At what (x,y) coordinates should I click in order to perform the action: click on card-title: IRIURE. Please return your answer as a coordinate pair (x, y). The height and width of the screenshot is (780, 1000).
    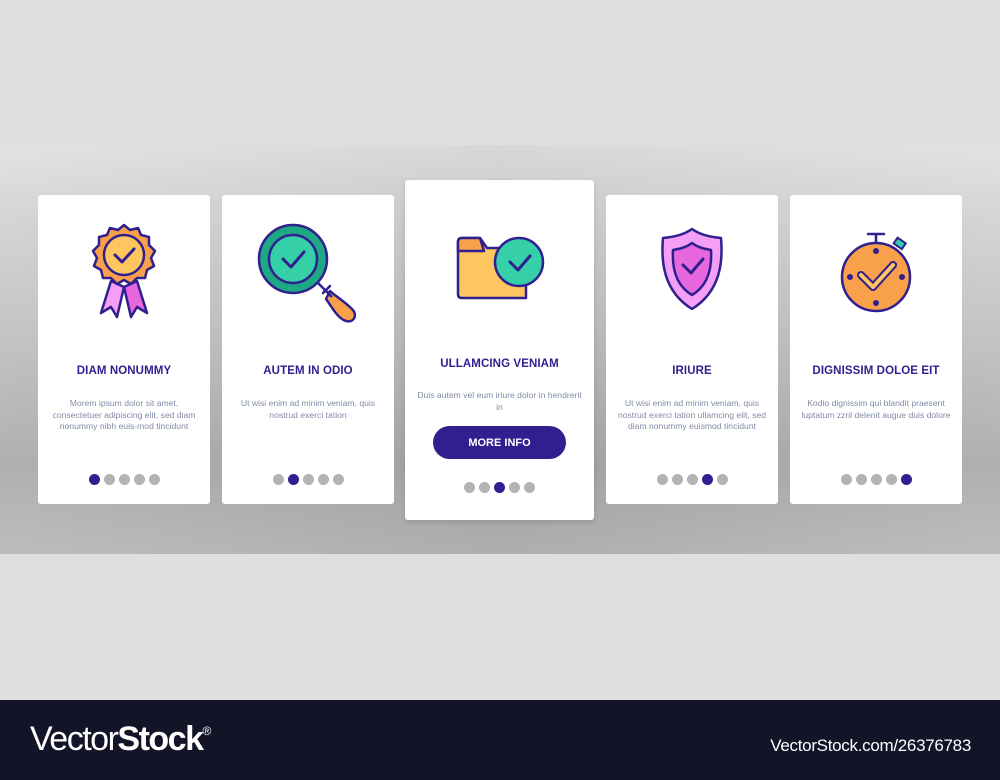
    Looking at the image, I should click on (692, 371).